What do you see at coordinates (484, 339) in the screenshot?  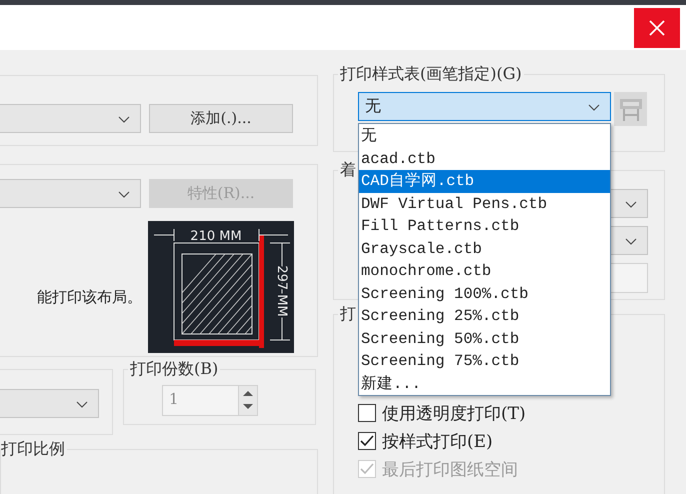 I see `dropdown-option: Screening 50%.ctb` at bounding box center [484, 339].